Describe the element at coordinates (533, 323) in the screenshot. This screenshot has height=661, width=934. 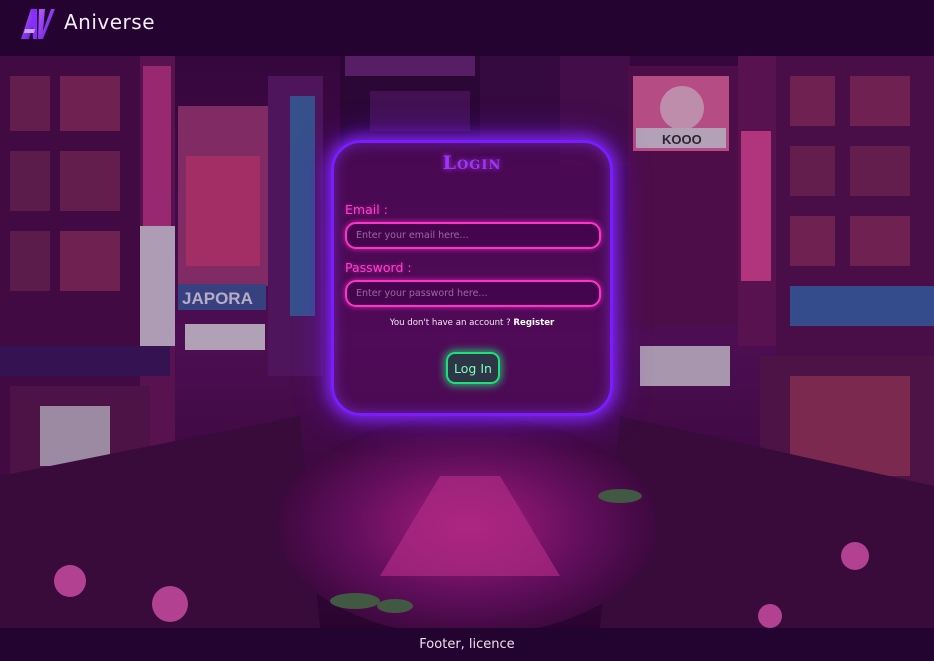
I see `register-link: Register` at that location.